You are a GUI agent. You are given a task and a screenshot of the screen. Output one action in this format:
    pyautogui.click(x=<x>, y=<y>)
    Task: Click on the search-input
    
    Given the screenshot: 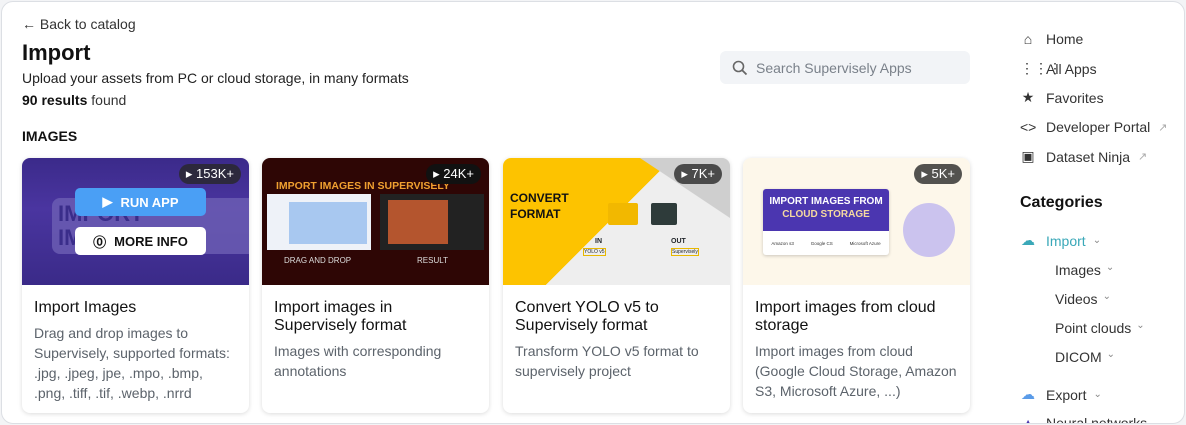 What is the action you would take?
    pyautogui.click(x=856, y=67)
    